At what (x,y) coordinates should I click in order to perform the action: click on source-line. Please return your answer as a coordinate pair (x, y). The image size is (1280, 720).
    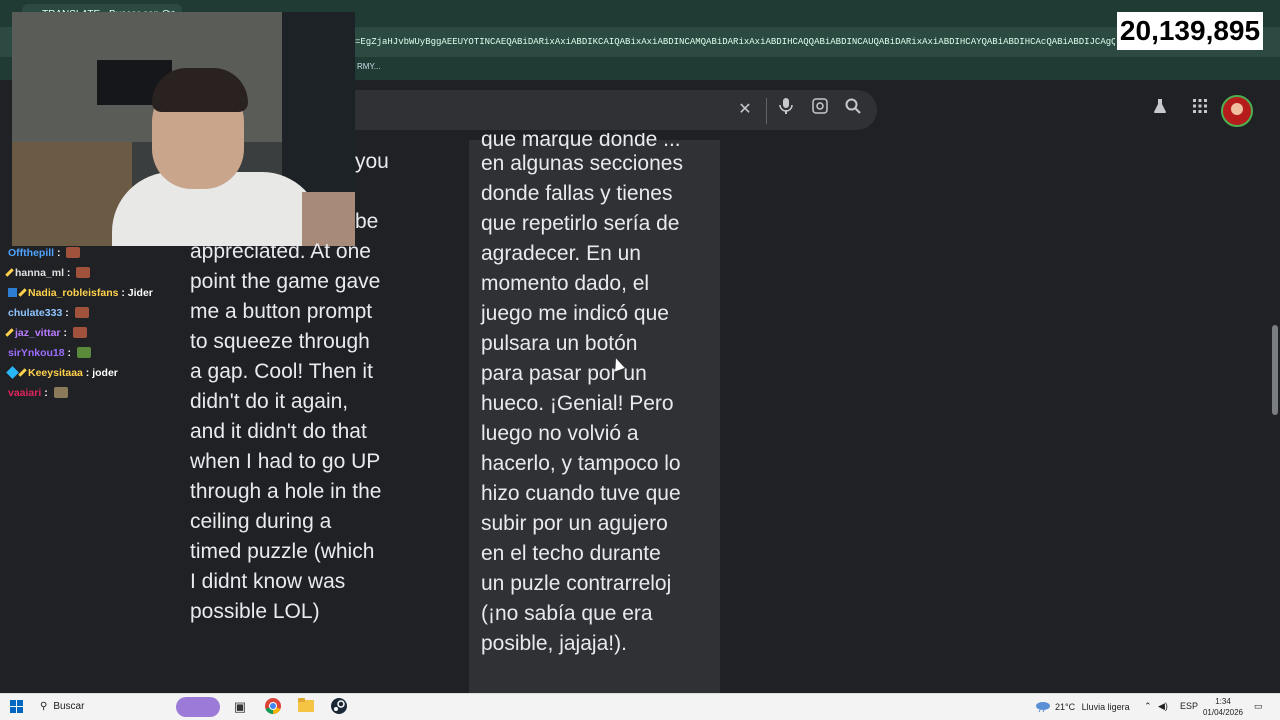
    Looking at the image, I should click on (325, 192).